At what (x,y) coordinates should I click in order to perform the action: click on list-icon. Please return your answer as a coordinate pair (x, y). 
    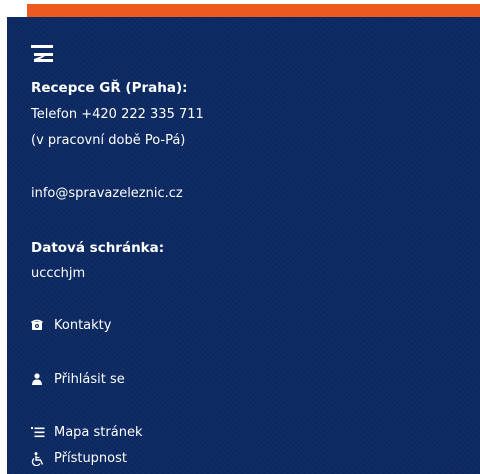
    Looking at the image, I should click on (38, 433).